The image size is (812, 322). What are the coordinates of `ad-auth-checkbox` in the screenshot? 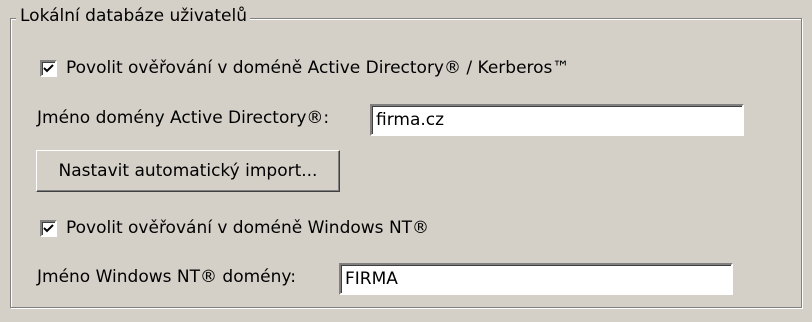 It's located at (48, 68).